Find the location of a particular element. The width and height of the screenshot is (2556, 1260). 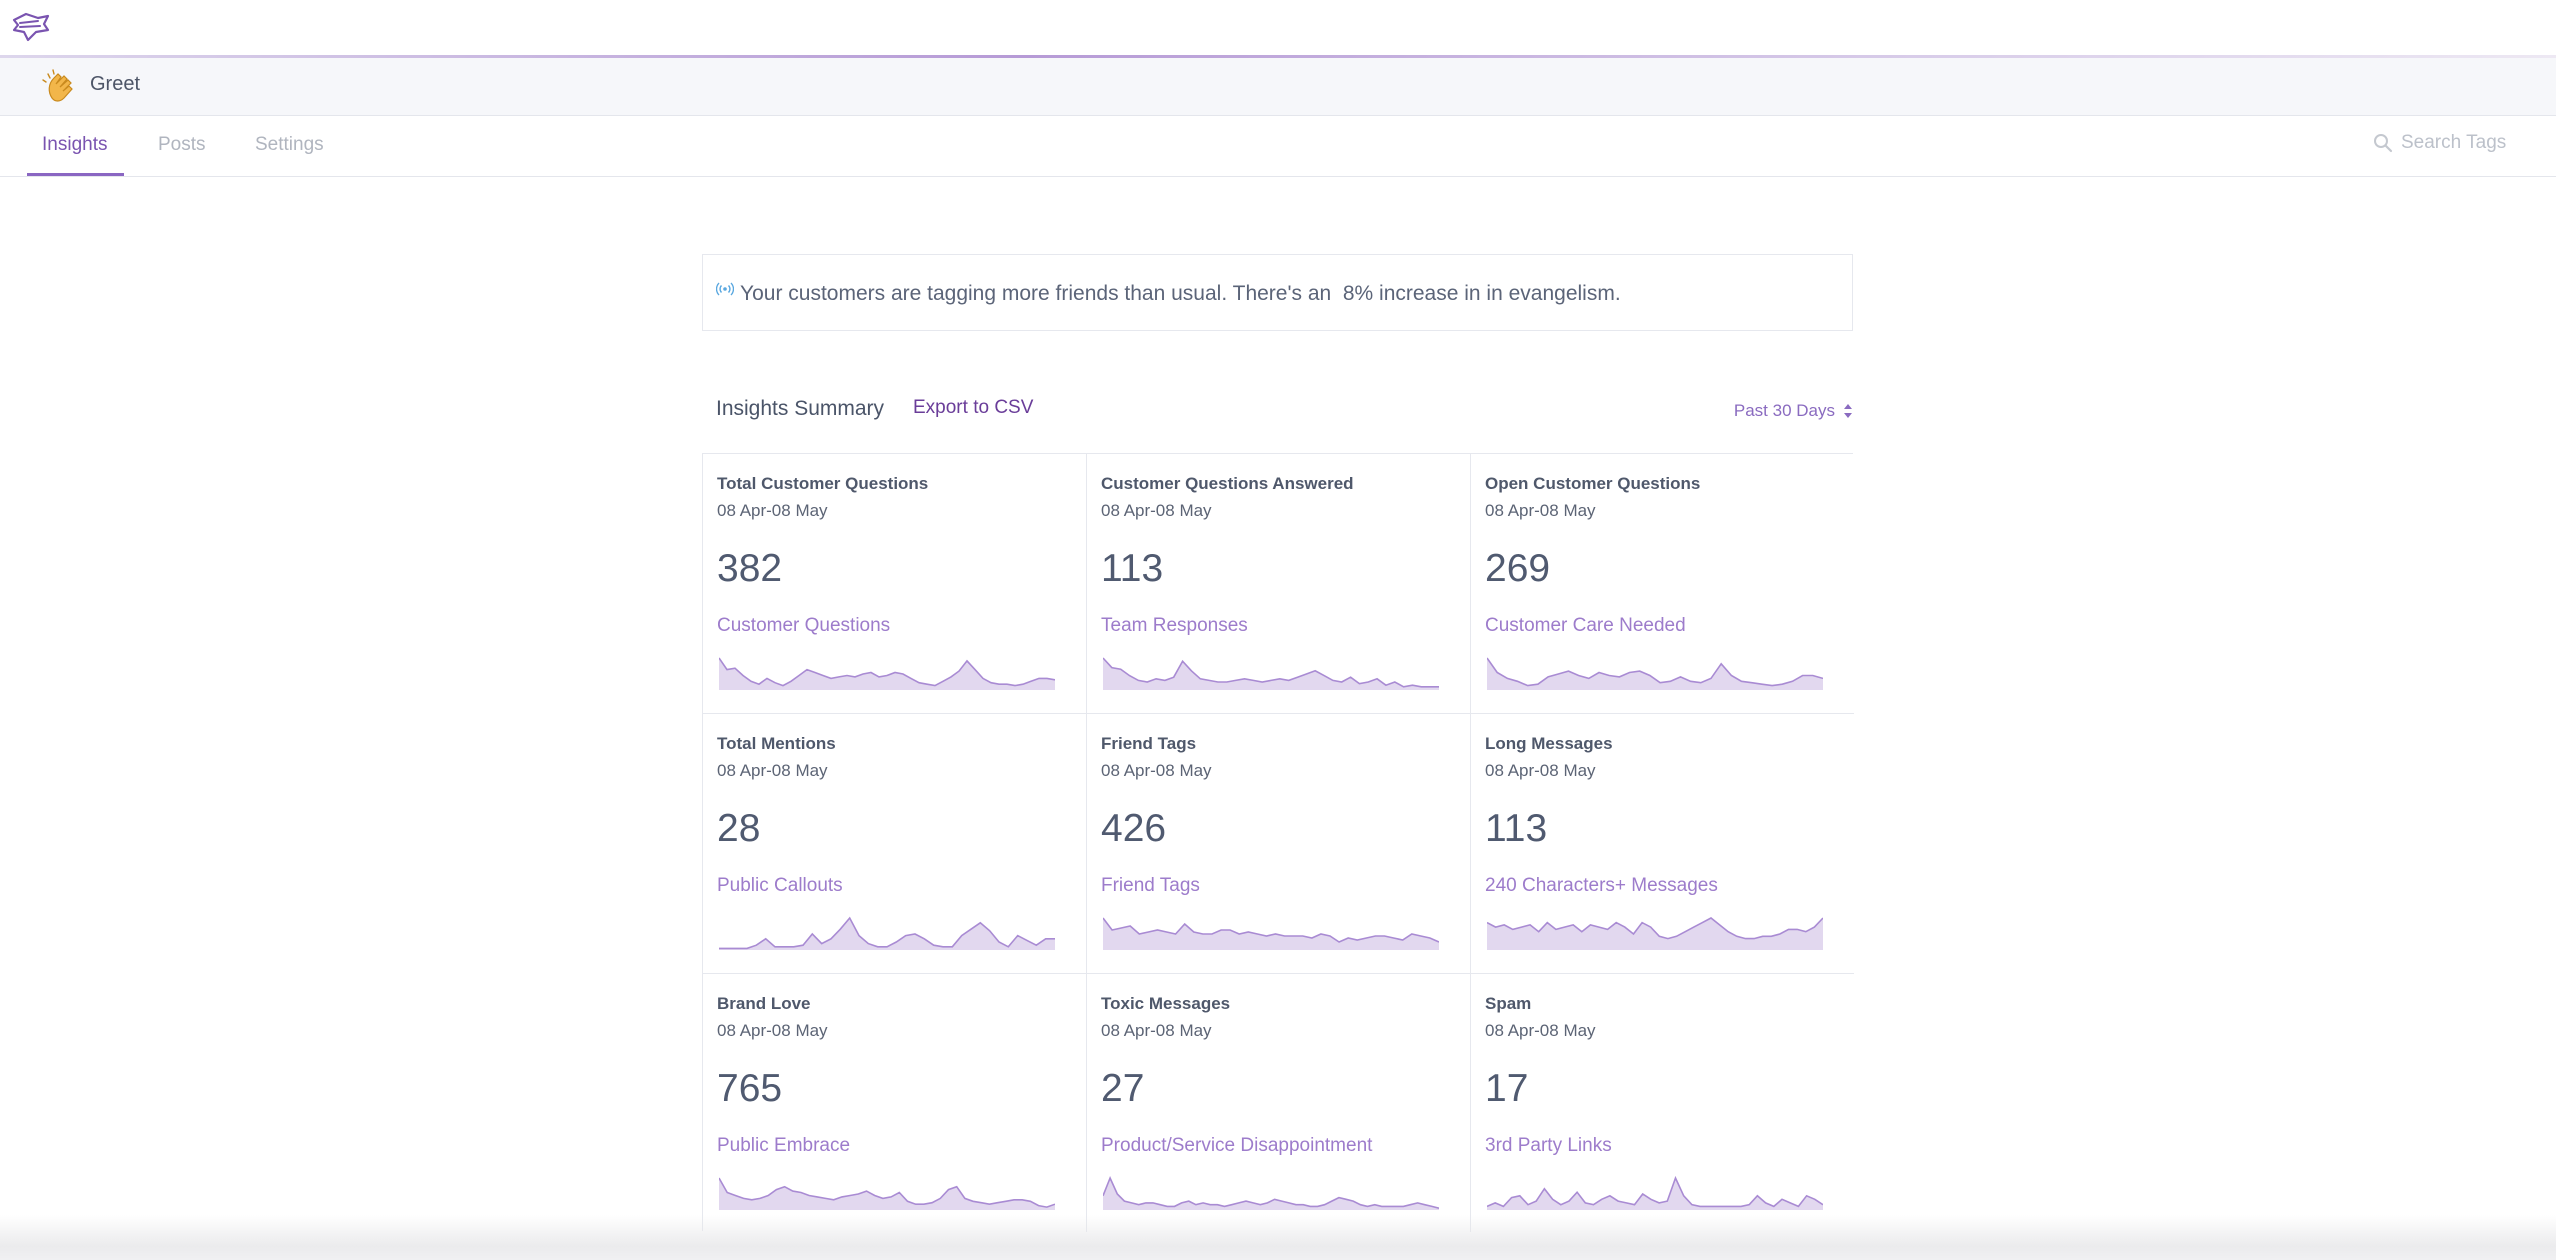

card-metric-label: Team Responses is located at coordinates (1174, 626).